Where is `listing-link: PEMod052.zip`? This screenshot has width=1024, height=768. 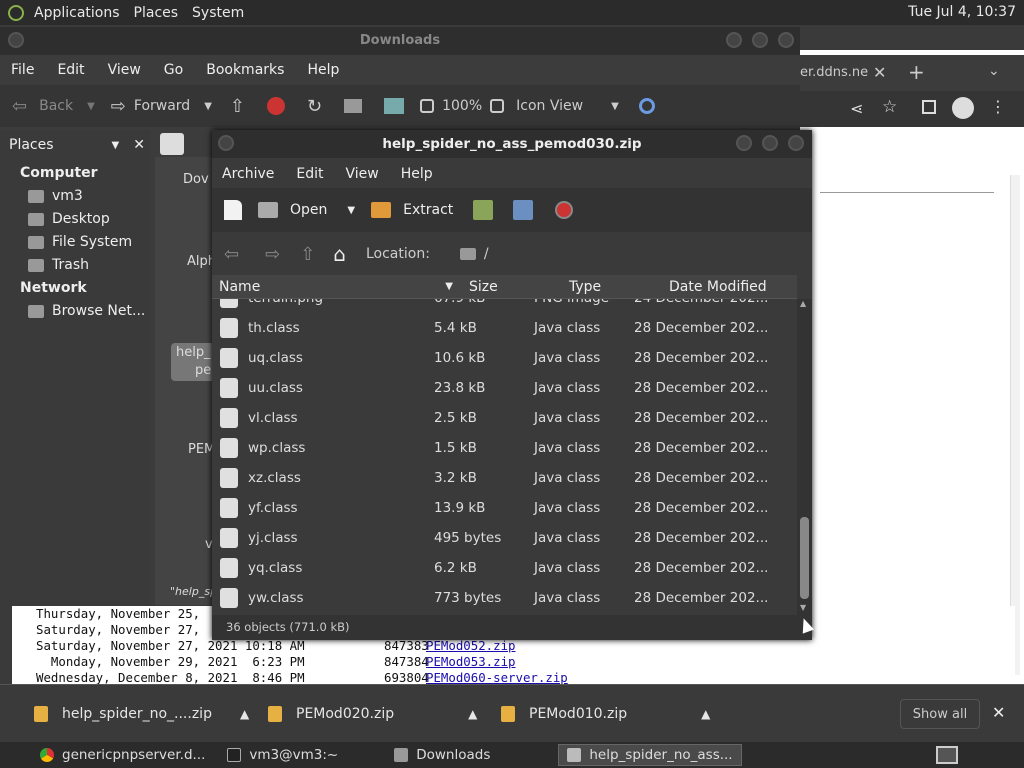
listing-link: PEMod052.zip is located at coordinates (471, 646).